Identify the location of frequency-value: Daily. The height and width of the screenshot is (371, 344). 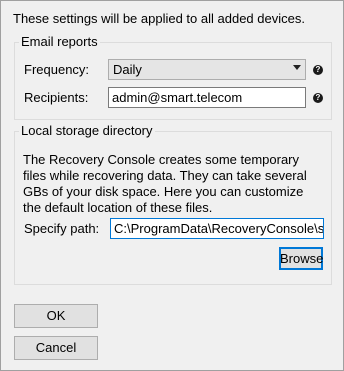
(127, 69).